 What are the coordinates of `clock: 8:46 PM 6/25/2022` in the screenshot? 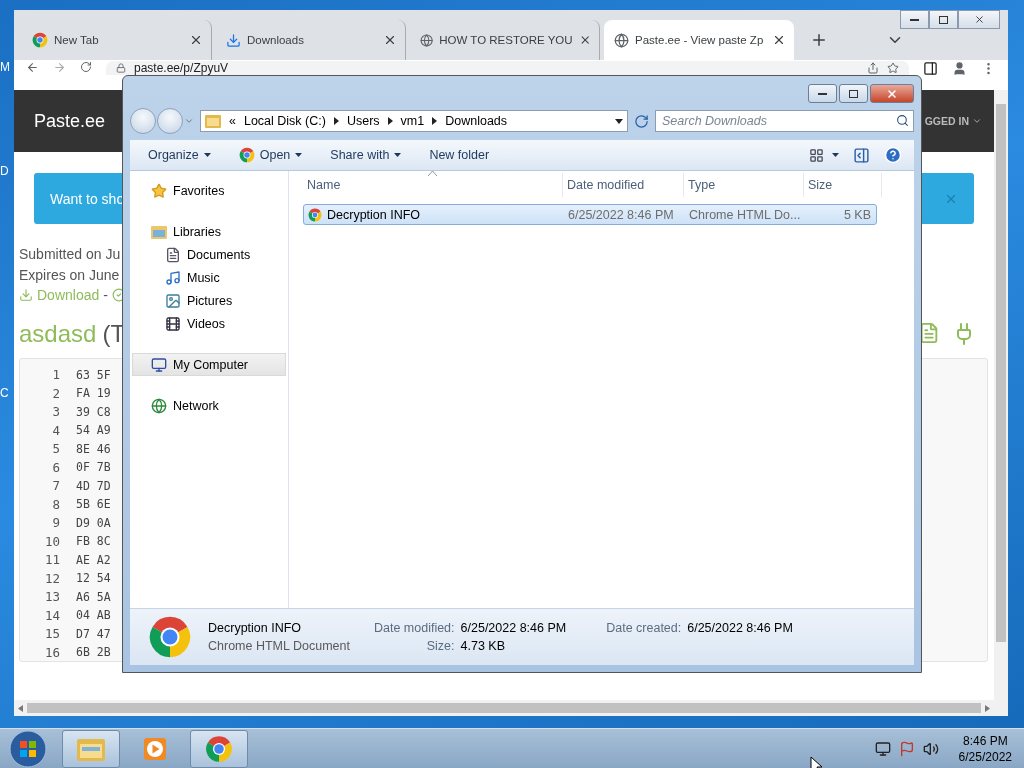 It's located at (985, 749).